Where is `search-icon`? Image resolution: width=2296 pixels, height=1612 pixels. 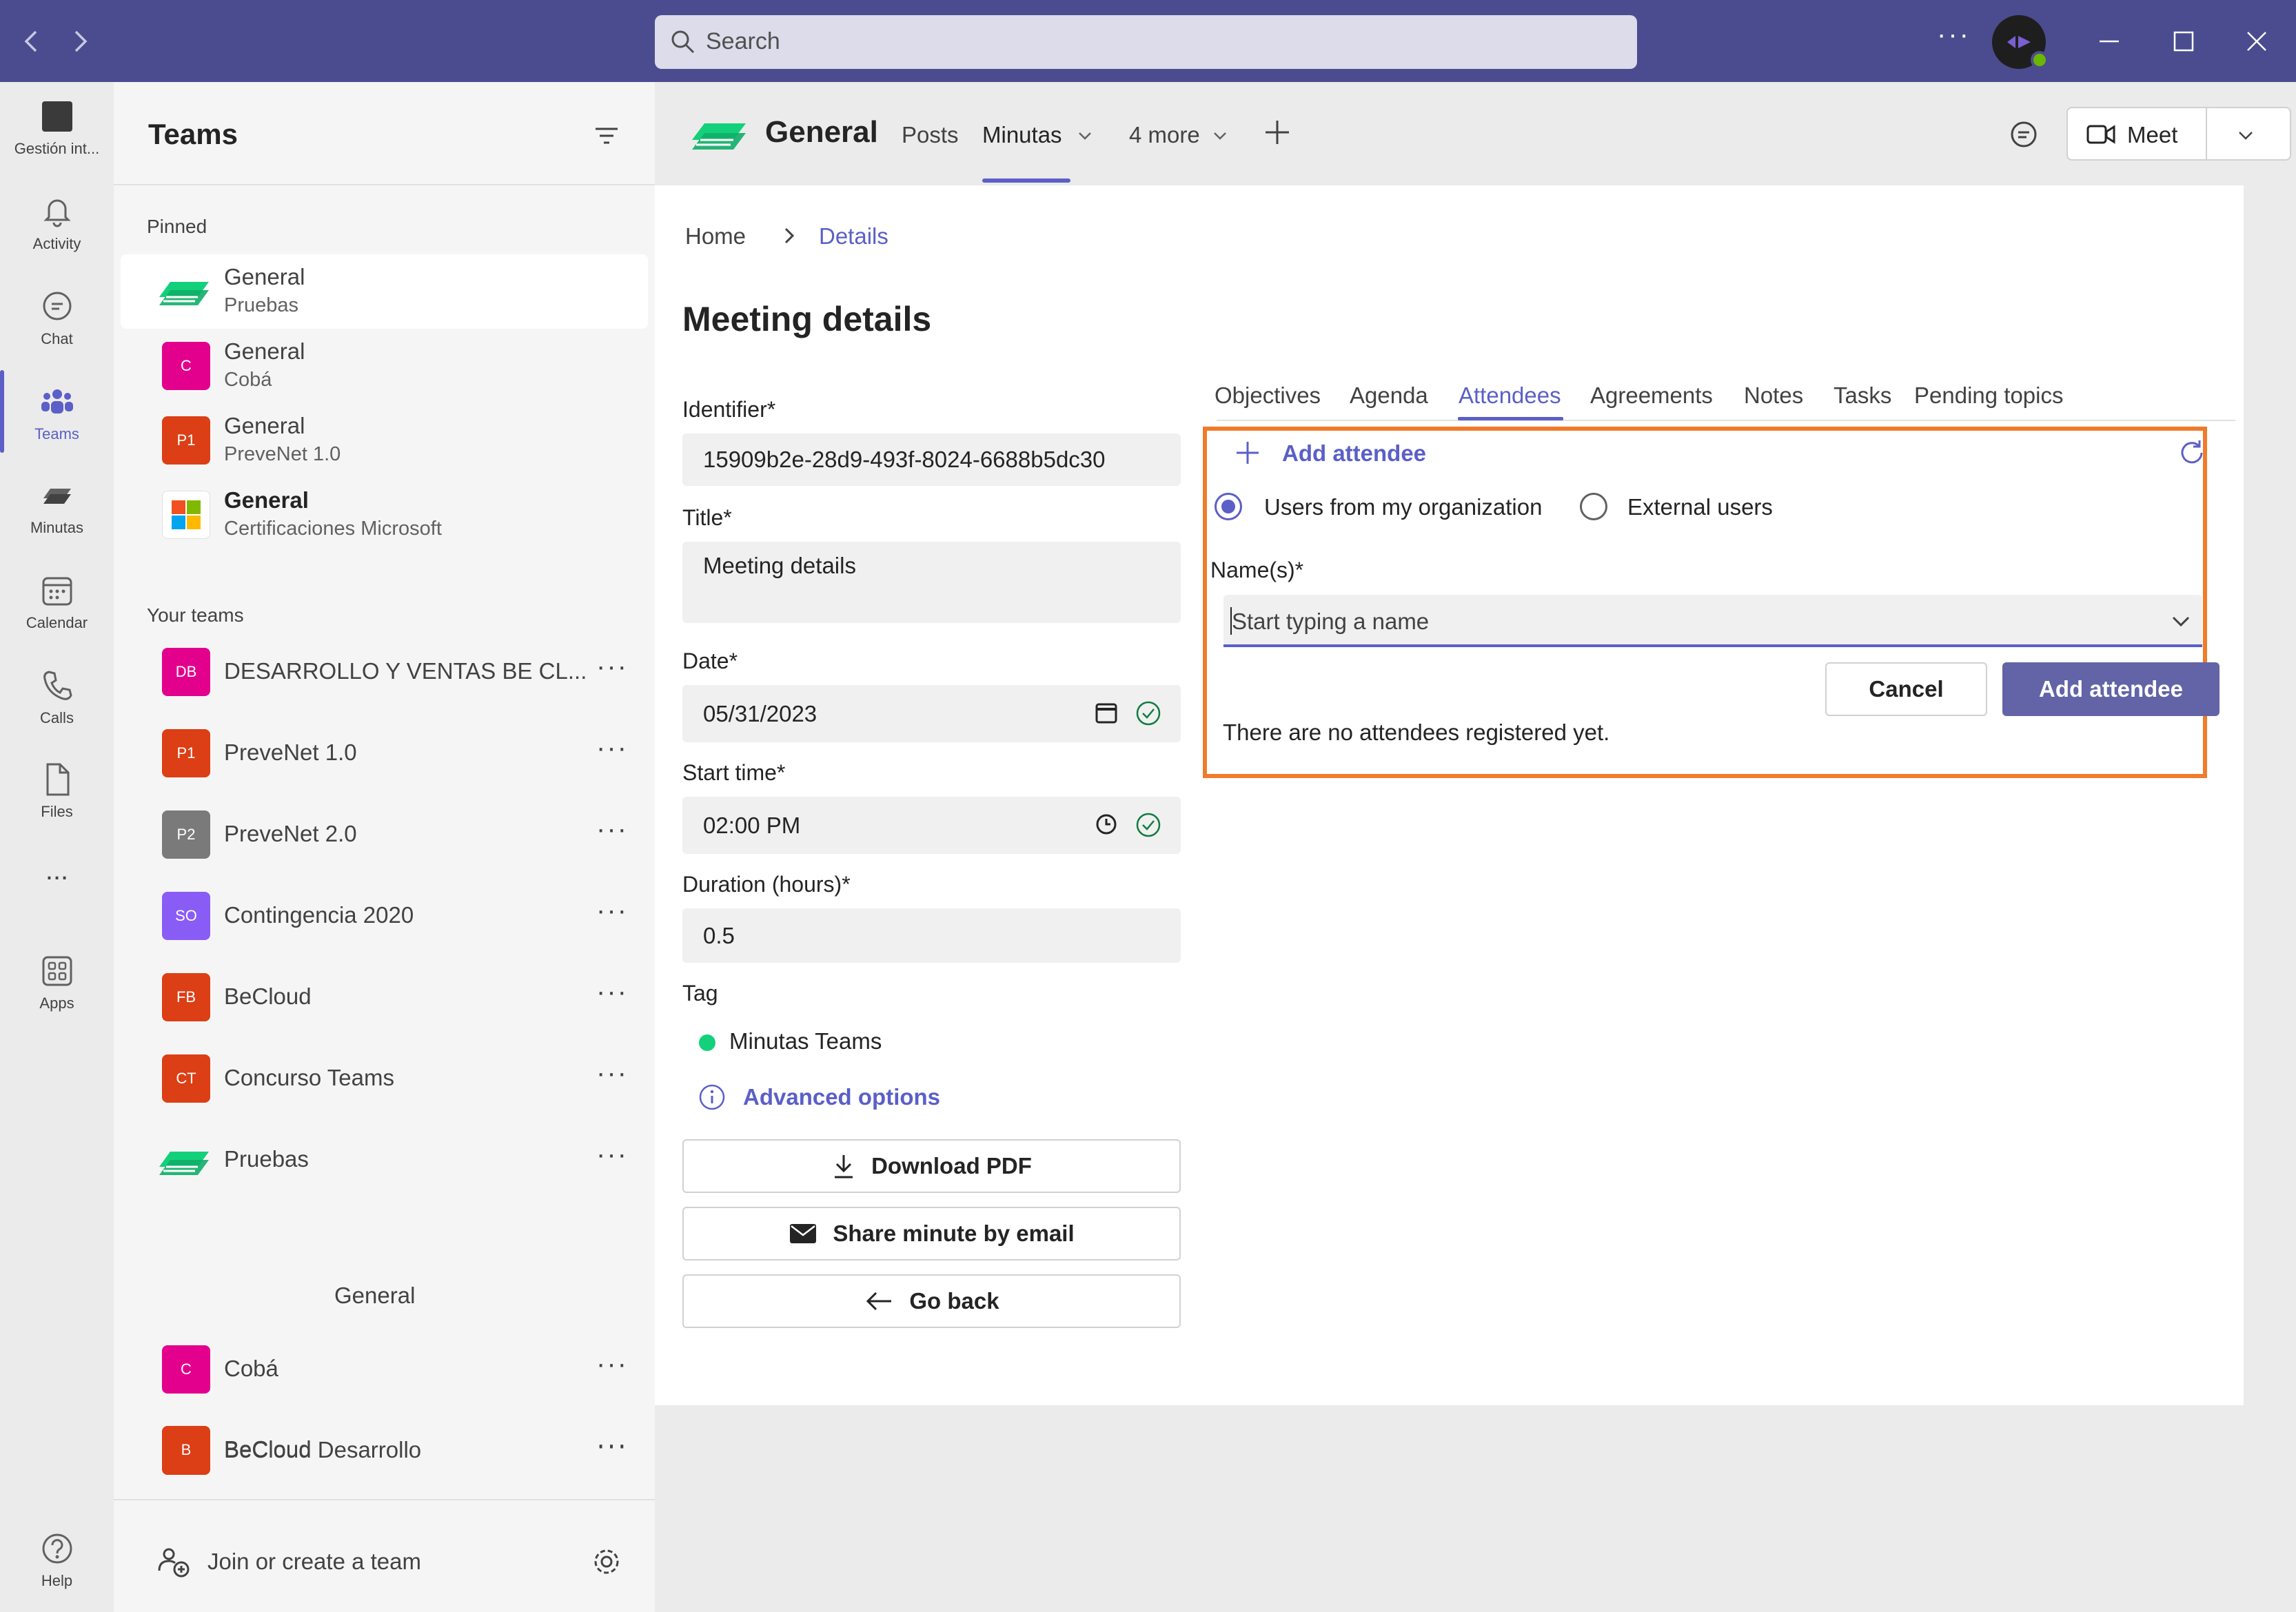 search-icon is located at coordinates (683, 43).